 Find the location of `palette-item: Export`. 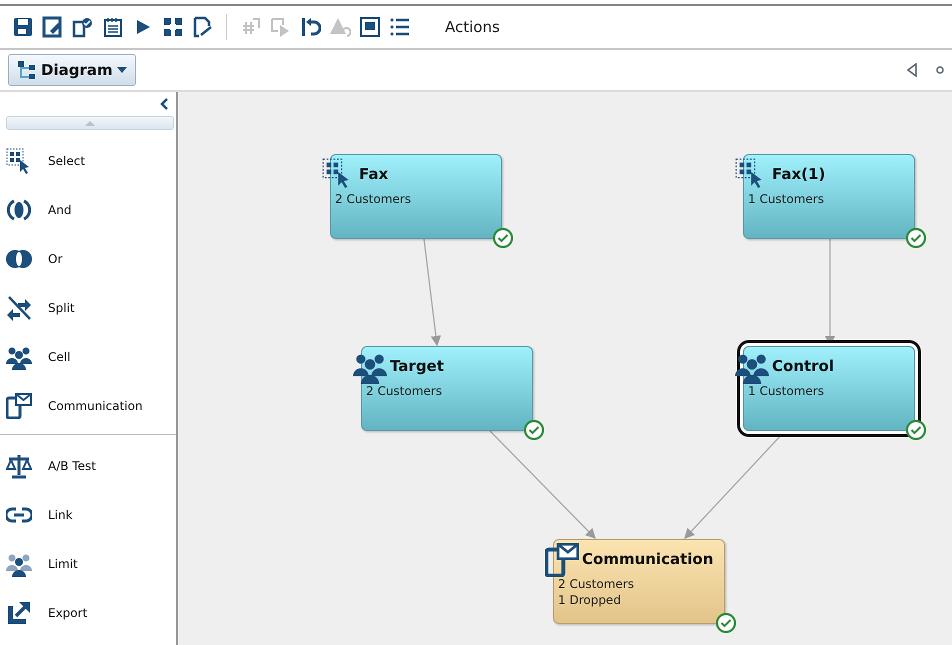

palette-item: Export is located at coordinates (88, 612).